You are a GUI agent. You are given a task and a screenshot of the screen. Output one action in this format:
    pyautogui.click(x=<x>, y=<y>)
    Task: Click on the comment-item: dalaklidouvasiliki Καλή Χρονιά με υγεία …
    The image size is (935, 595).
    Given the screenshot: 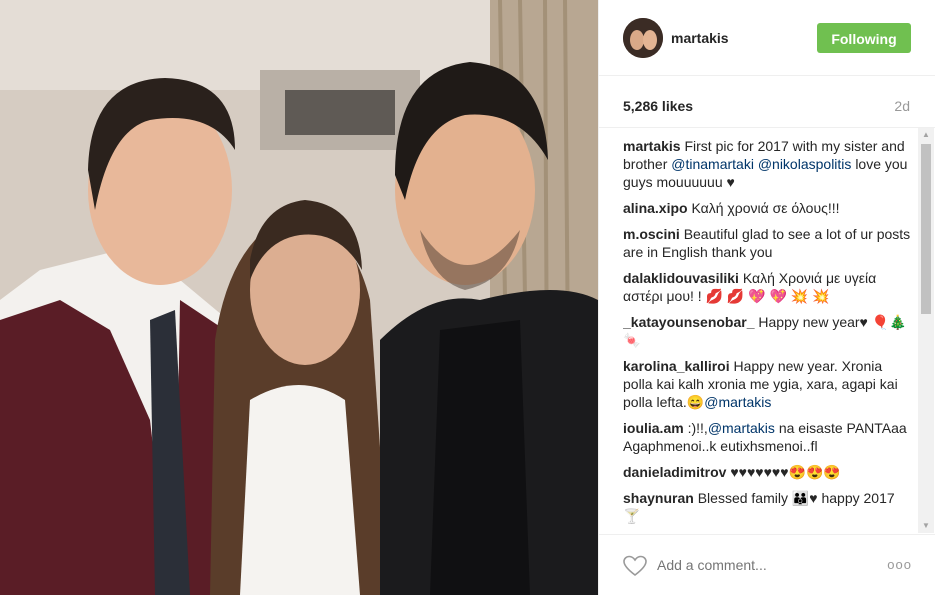 What is the action you would take?
    pyautogui.click(x=768, y=287)
    